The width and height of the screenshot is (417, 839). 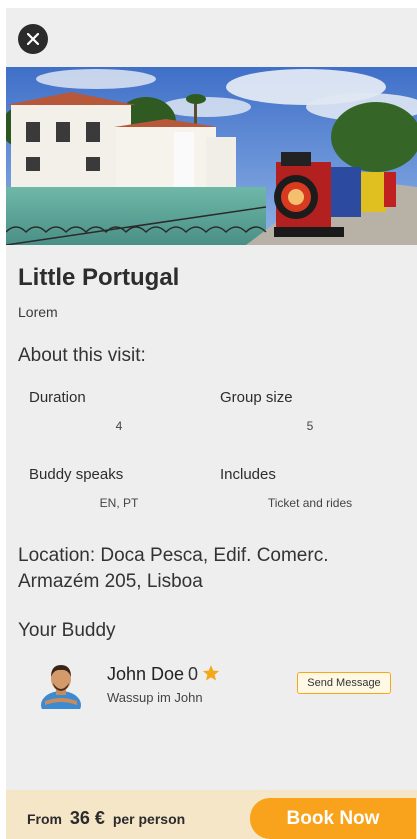 What do you see at coordinates (119, 426) in the screenshot?
I see `duration-value: 4` at bounding box center [119, 426].